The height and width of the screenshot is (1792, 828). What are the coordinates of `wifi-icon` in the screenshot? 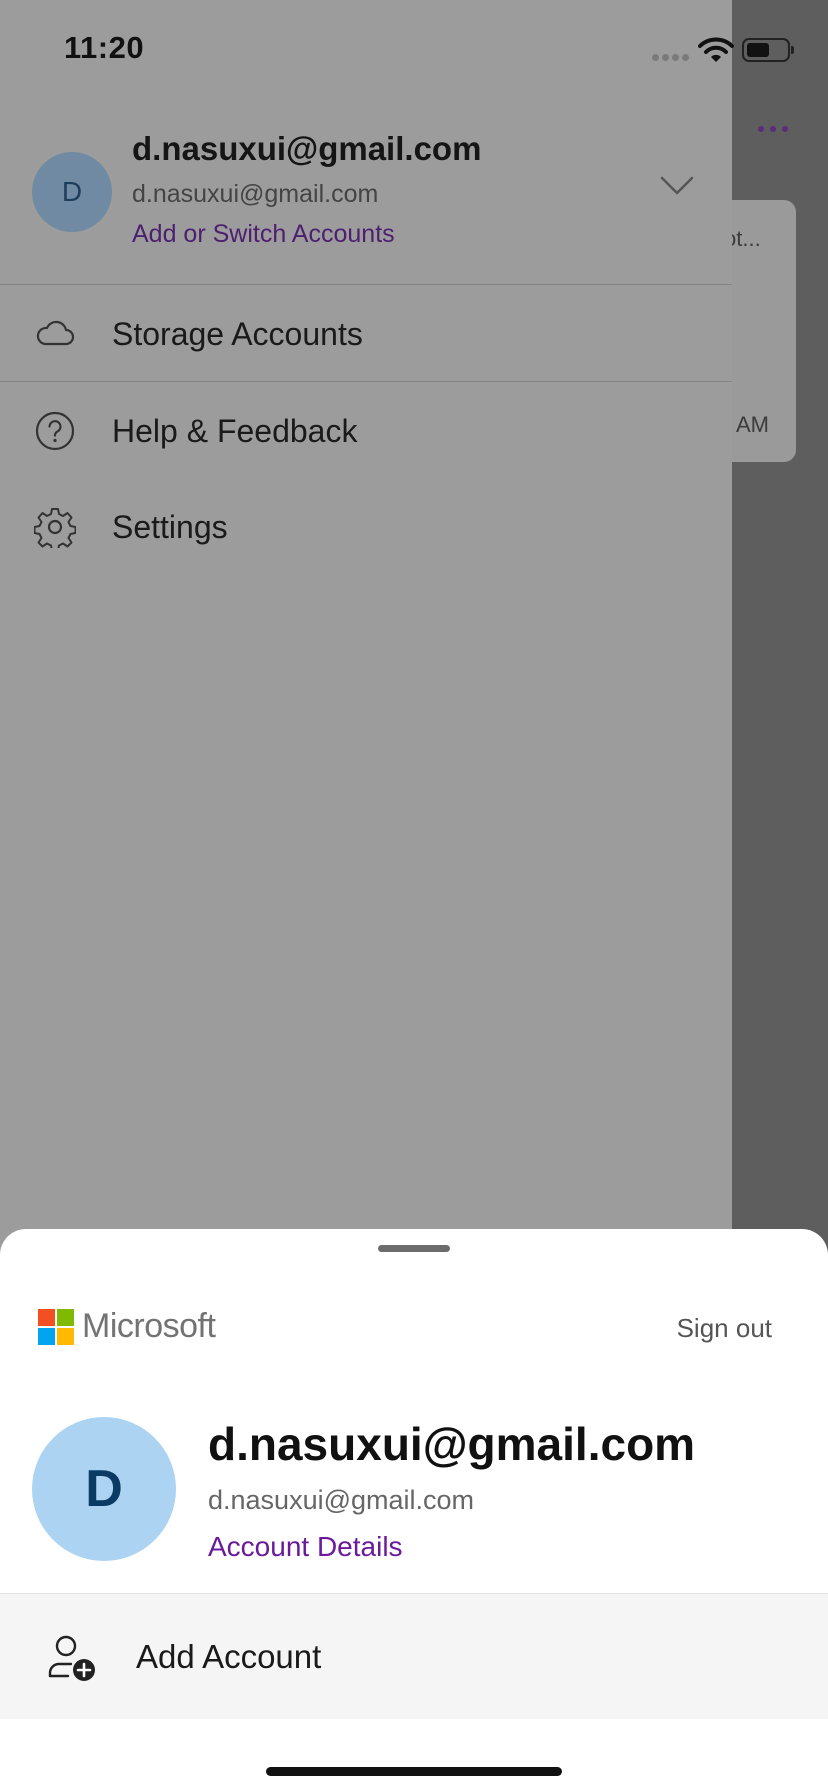 It's located at (716, 49).